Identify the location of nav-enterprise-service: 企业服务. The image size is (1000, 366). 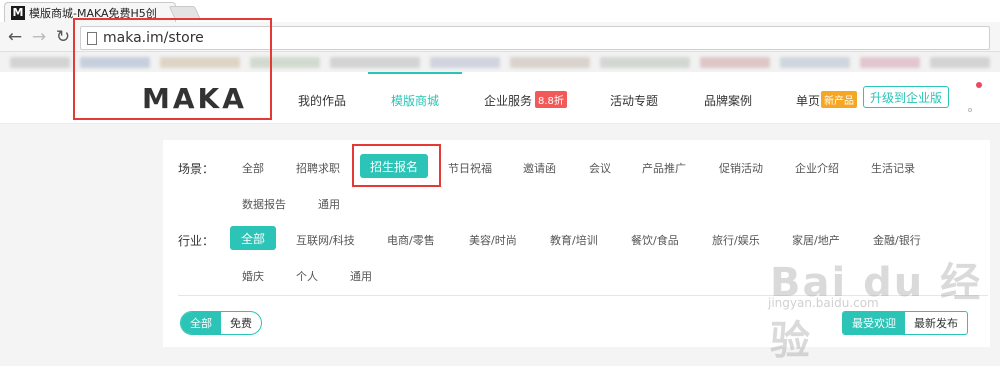
(508, 100).